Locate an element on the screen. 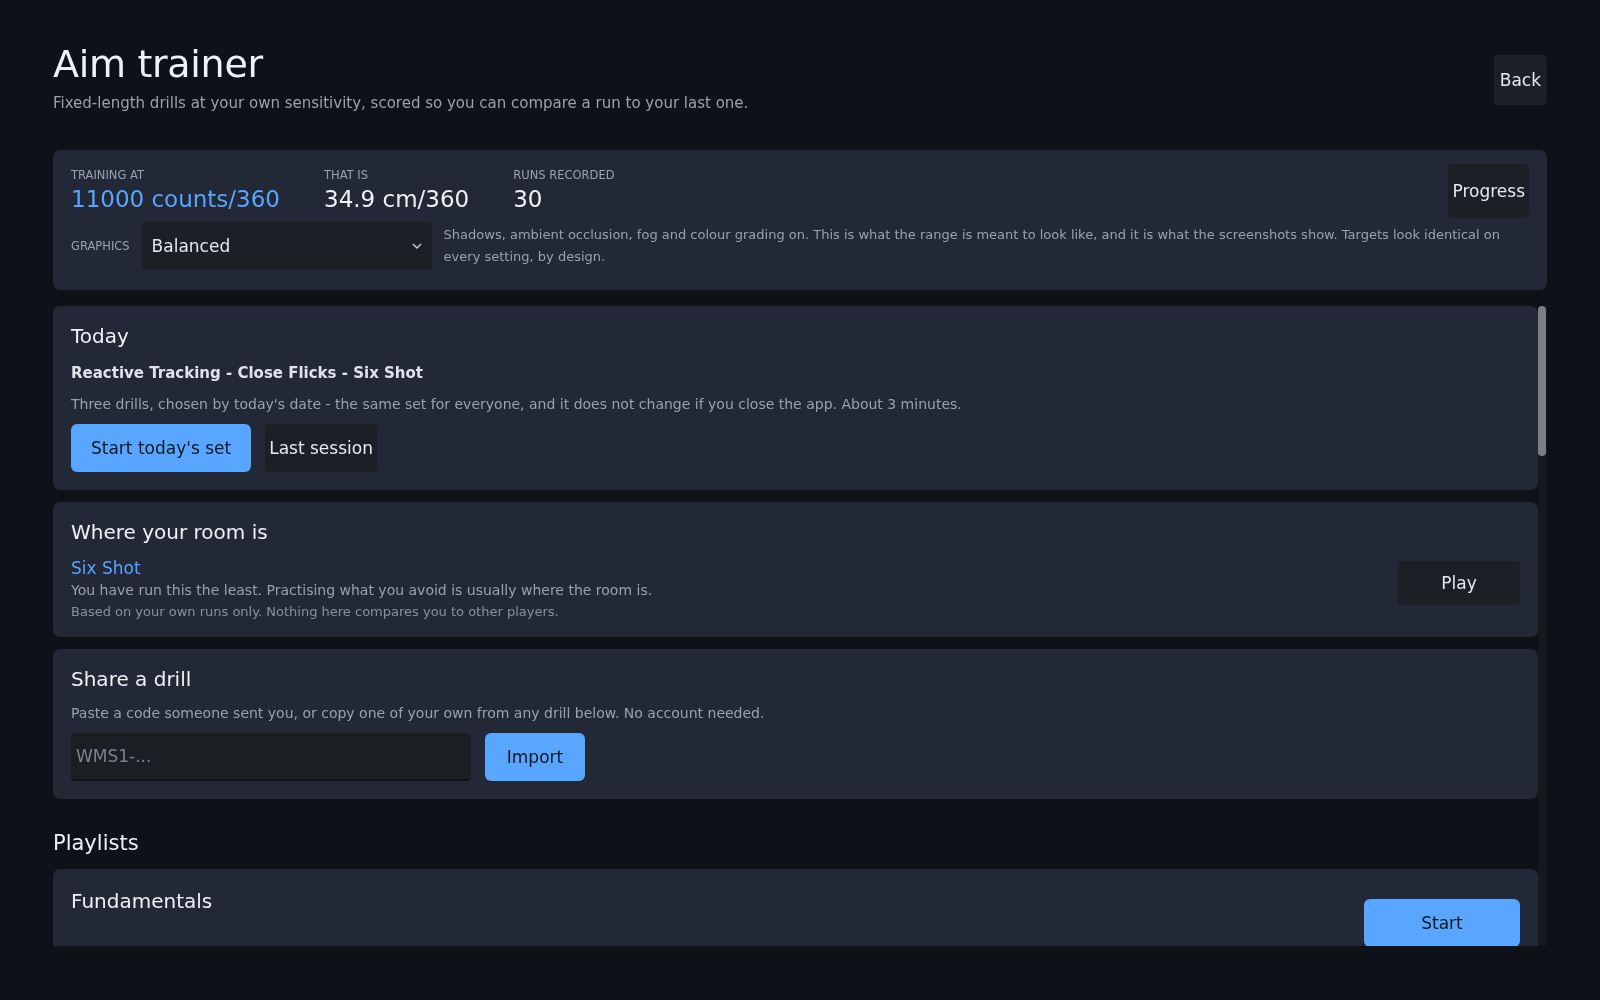 This screenshot has height=1000, width=1600. page-title: Aim trainer is located at coordinates (158, 64).